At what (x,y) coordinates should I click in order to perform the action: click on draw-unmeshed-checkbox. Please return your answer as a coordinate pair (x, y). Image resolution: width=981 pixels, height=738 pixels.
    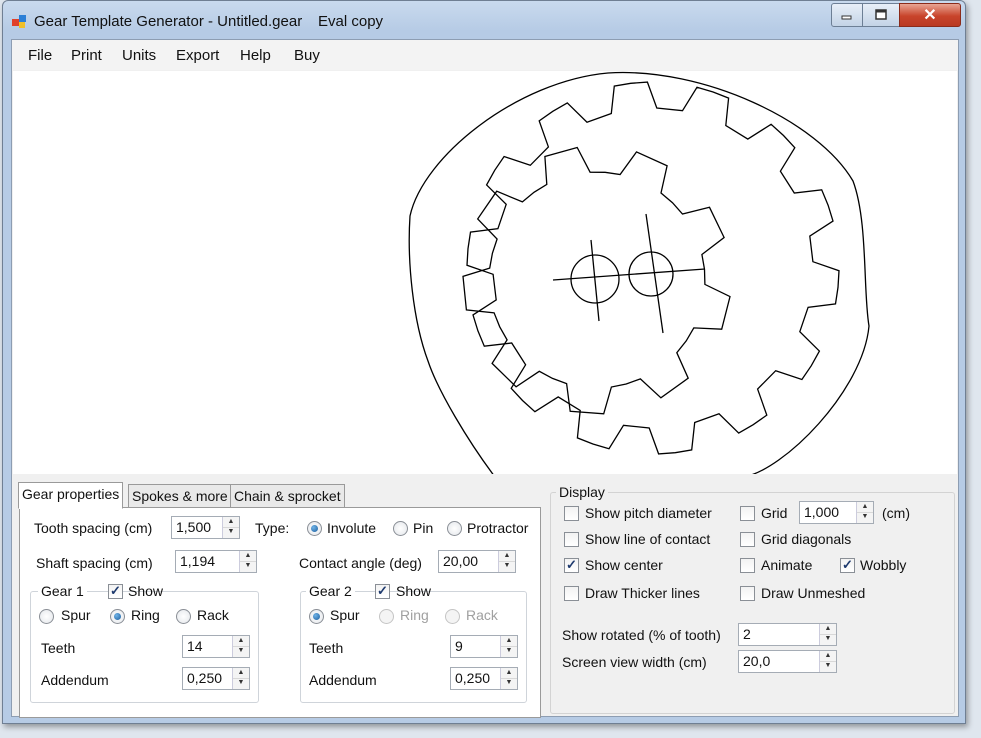
    Looking at the image, I should click on (747, 593).